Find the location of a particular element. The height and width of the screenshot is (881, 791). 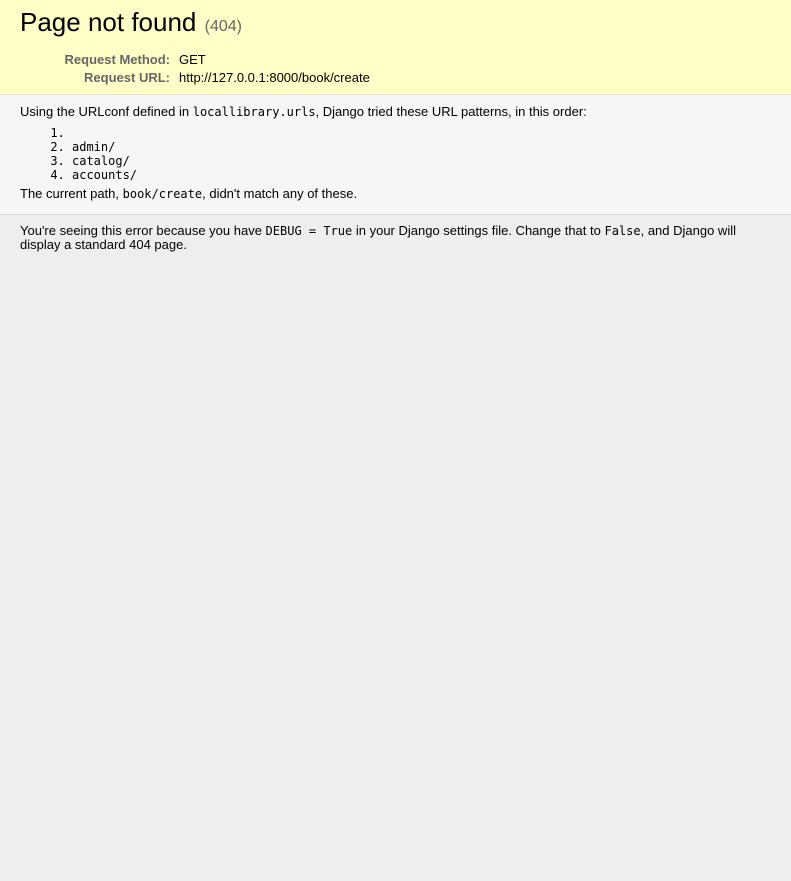

debug-setting-code: DEBUG = True is located at coordinates (309, 231).